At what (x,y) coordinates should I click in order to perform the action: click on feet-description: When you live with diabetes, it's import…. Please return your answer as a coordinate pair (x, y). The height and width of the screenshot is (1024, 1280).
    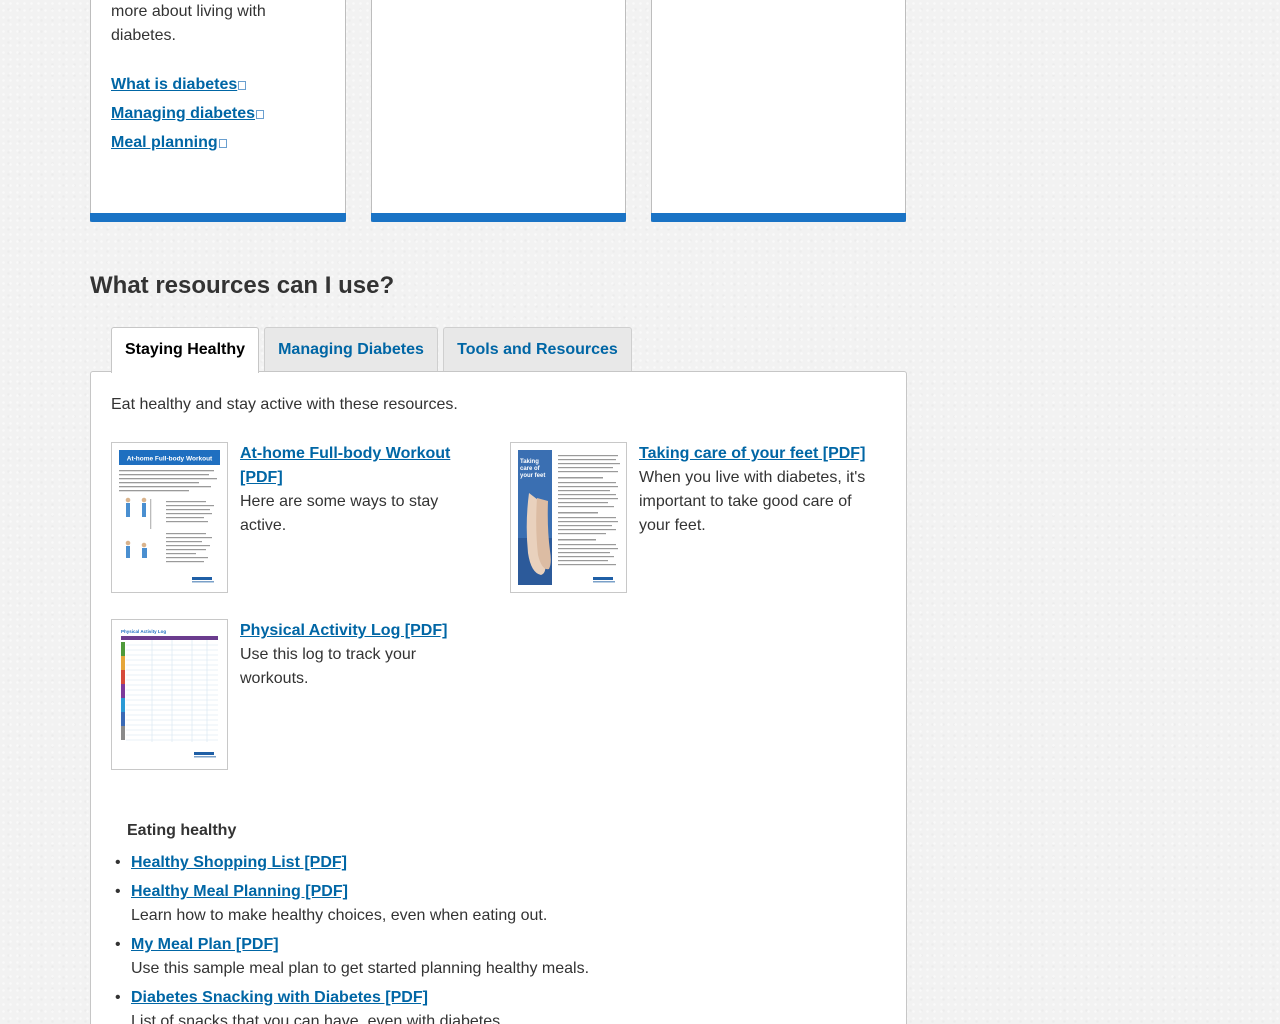
    Looking at the image, I should click on (752, 501).